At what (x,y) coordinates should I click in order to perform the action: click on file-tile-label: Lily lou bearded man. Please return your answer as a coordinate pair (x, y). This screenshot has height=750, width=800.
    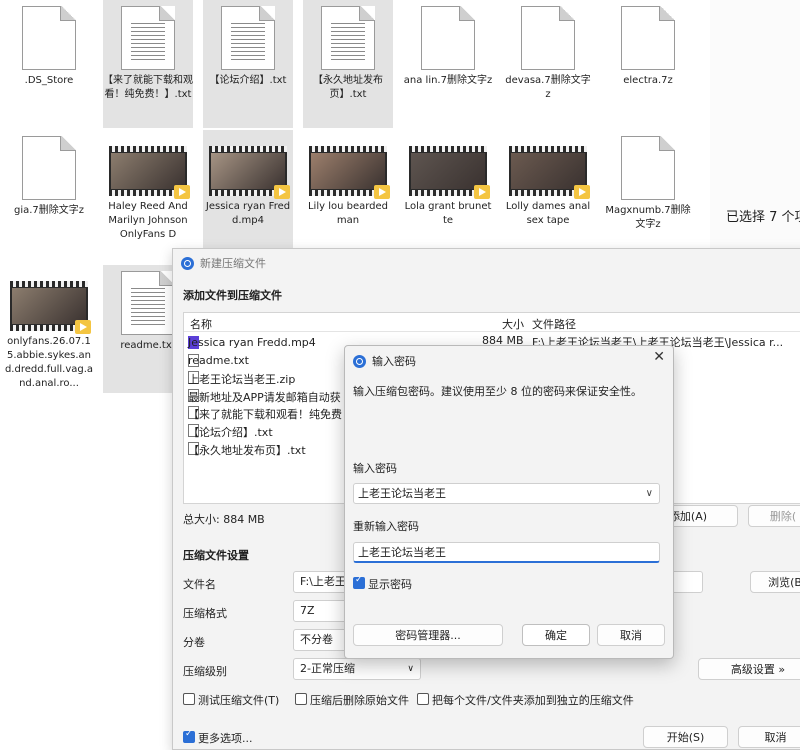
    Looking at the image, I should click on (348, 213).